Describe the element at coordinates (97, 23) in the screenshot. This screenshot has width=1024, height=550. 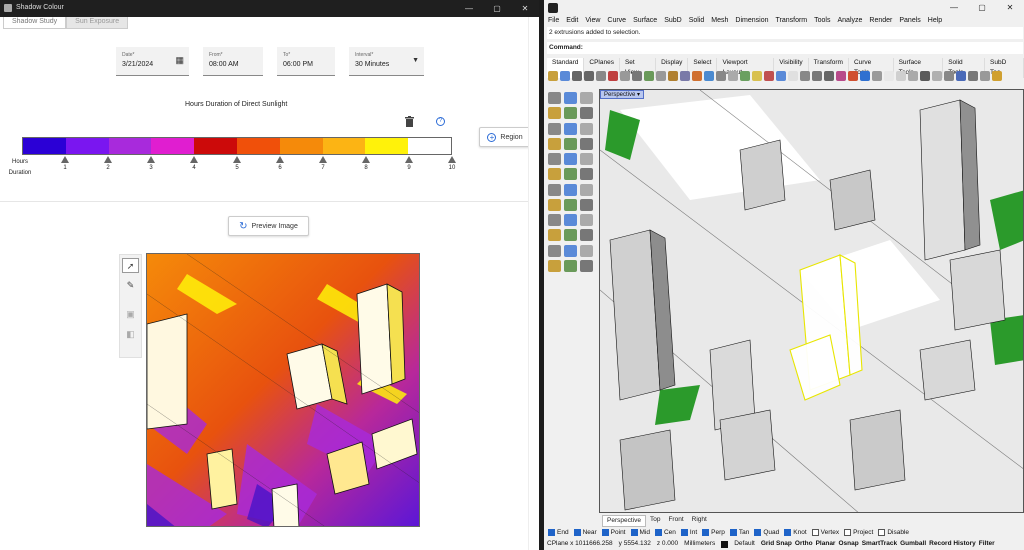
I see `tab-sun-exposure: Sun Exposure` at that location.